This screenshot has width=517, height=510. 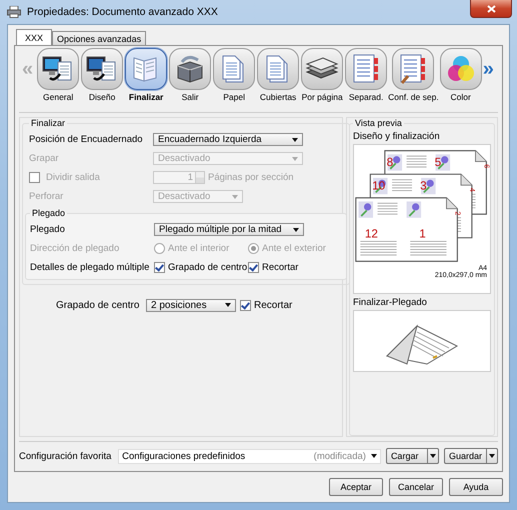 What do you see at coordinates (390, 302) in the screenshot?
I see `preview-title: Finalizar-Plegado` at bounding box center [390, 302].